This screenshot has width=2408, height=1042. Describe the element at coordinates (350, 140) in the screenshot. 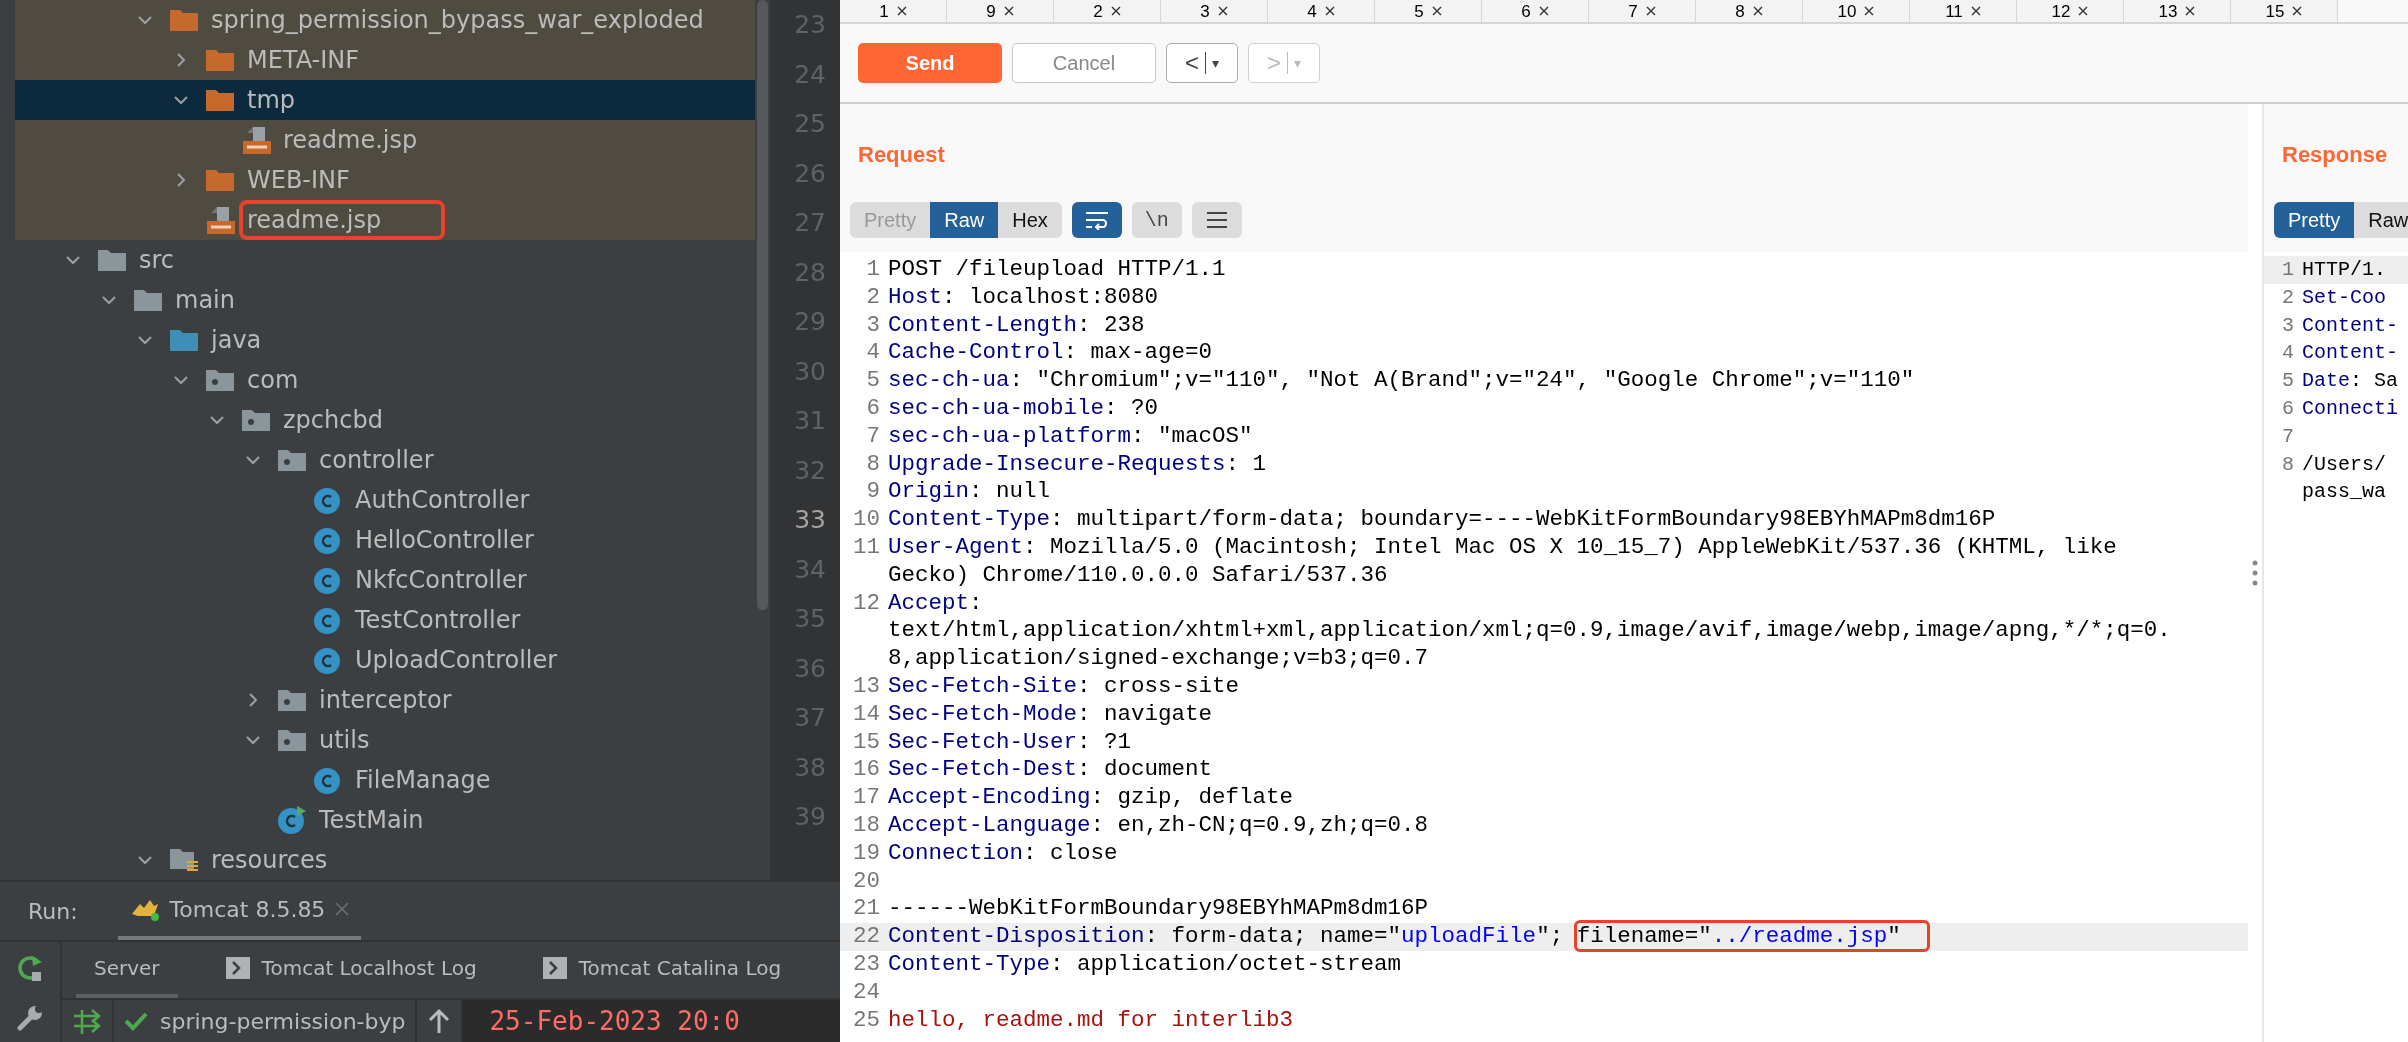

I see `tree-item-label: readme.jsp` at that location.